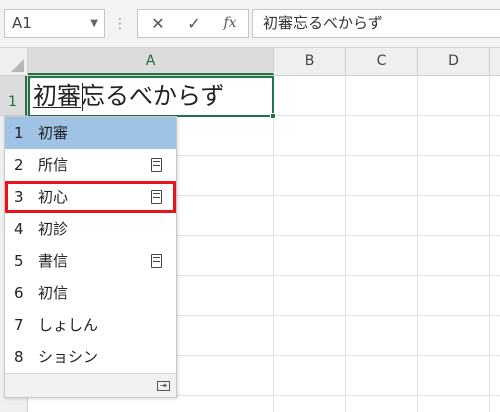  Describe the element at coordinates (90, 133) in the screenshot. I see `candidate-item: 1 初審` at that location.